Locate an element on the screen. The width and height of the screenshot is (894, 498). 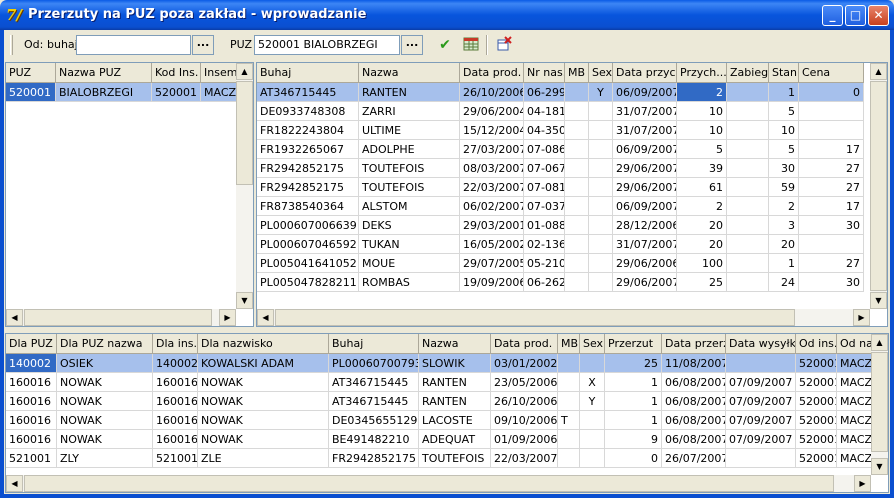
table-cell: 07-086 is located at coordinates (544, 149).